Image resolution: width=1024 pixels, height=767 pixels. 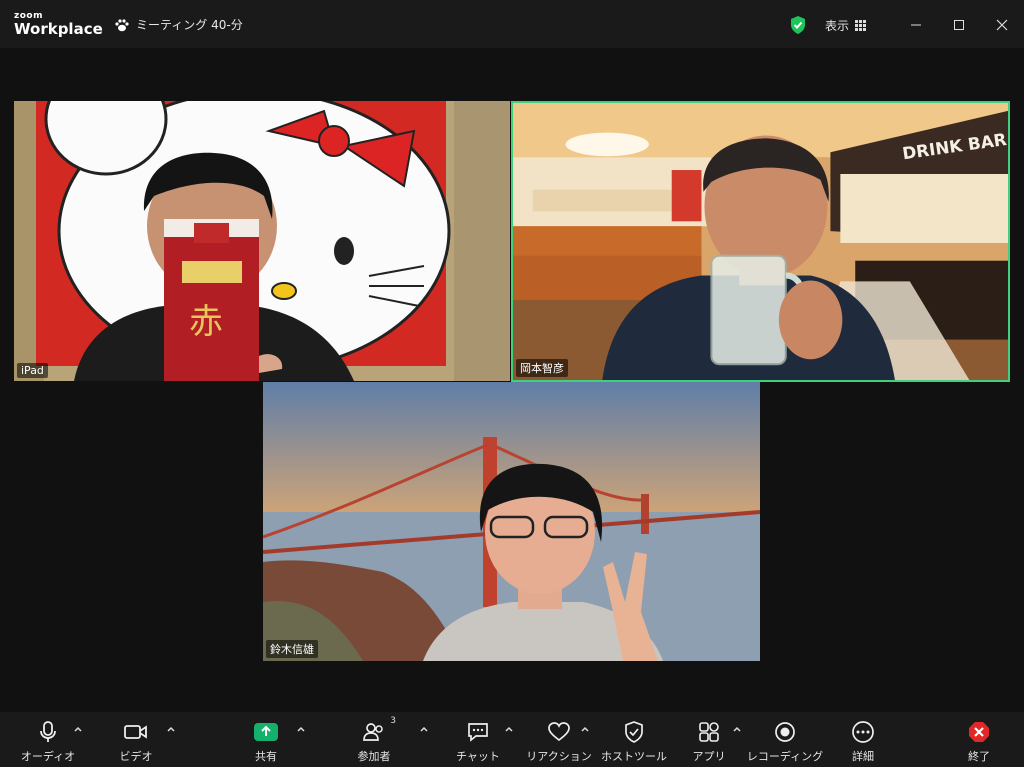 I want to click on meeting-title: ミーティング 40-分, so click(x=189, y=25).